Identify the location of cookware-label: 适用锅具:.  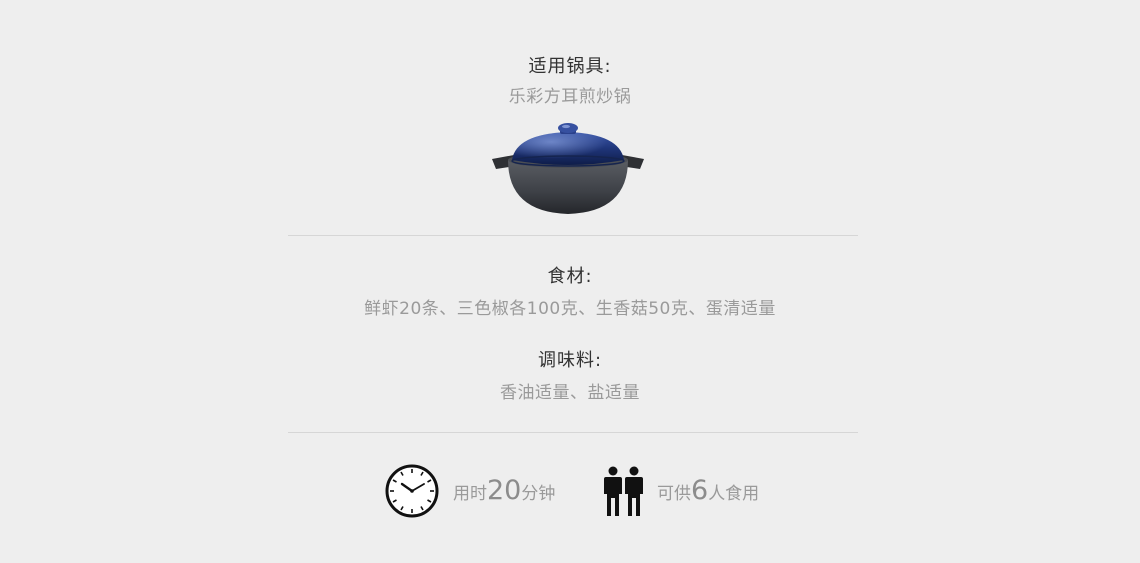
(570, 66).